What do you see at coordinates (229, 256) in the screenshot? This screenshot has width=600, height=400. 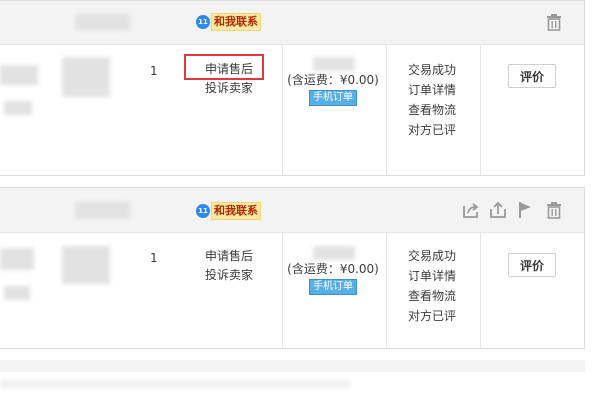 I see `apply-after-sale-link: 申请售后` at bounding box center [229, 256].